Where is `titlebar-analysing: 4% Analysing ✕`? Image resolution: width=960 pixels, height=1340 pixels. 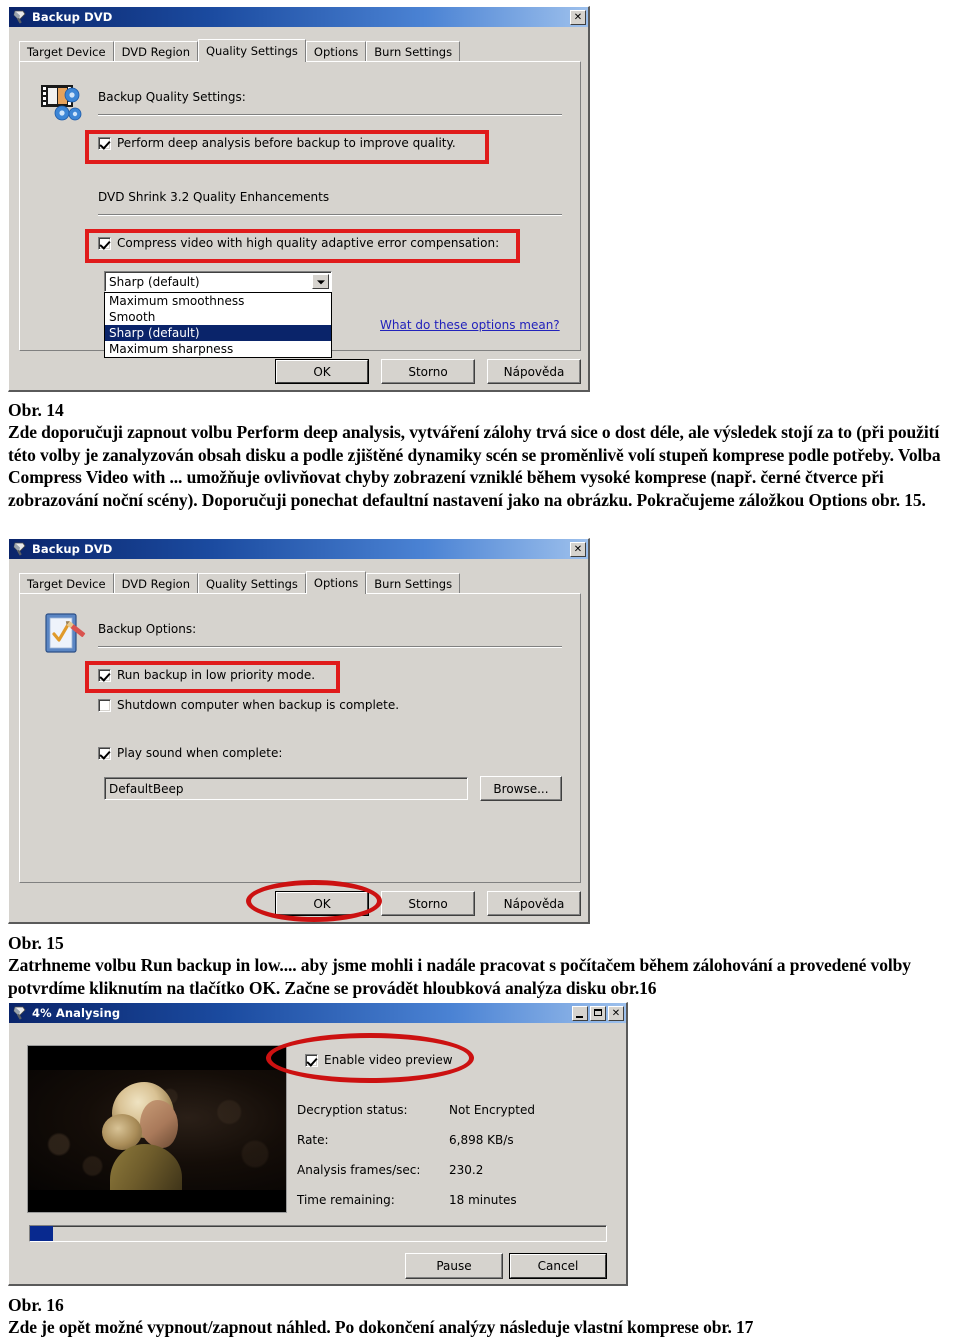
titlebar-analysing: 4% Analysing ✕ is located at coordinates (317, 1013).